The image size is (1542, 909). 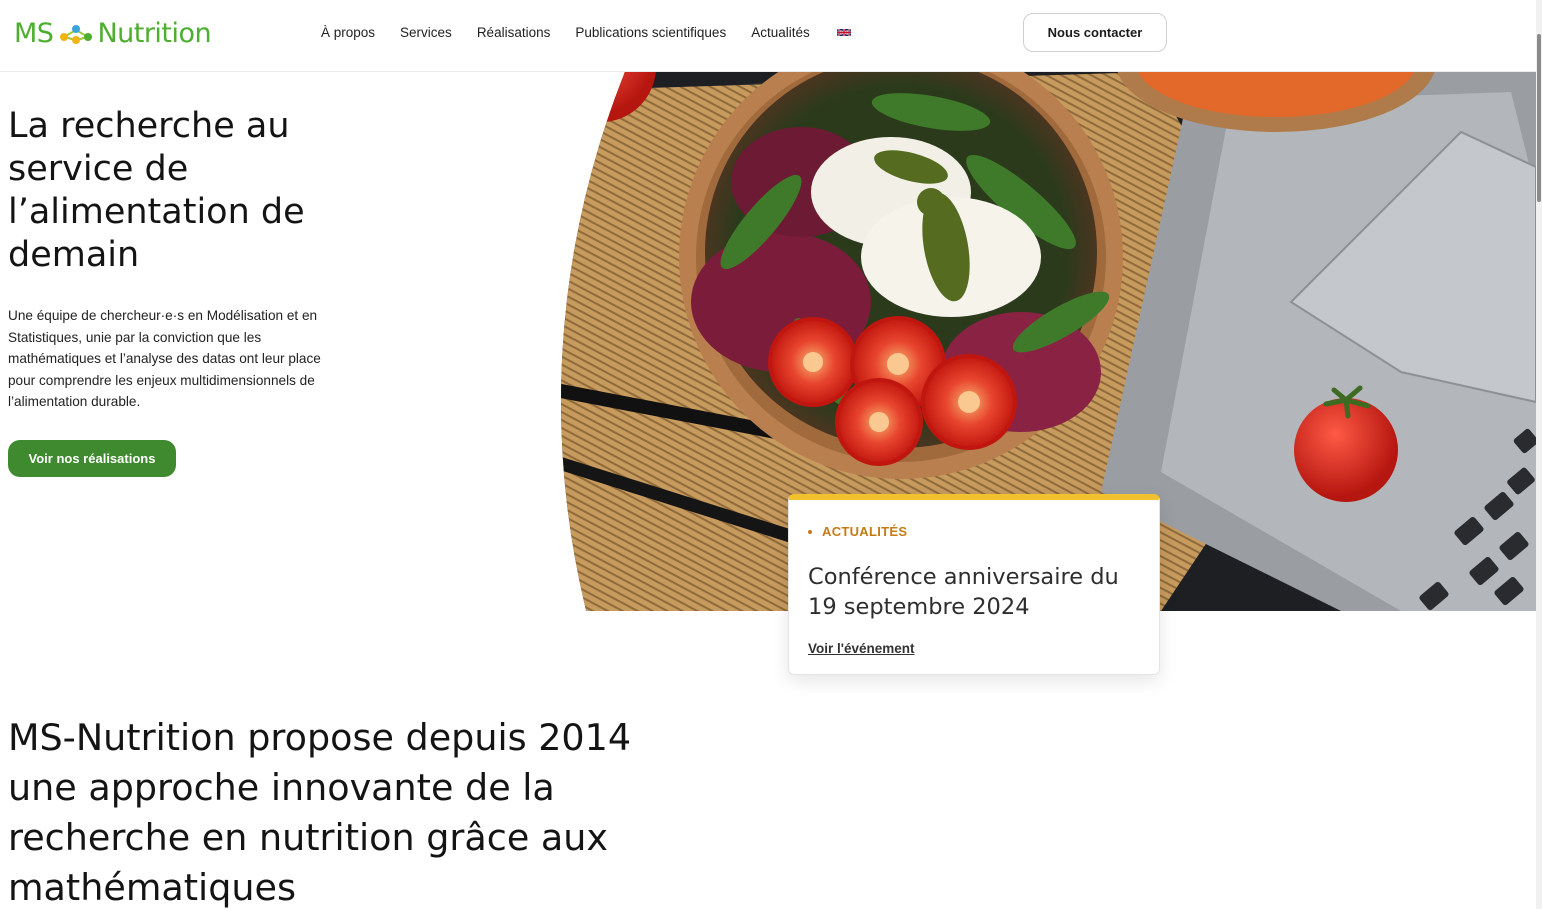 I want to click on bullet-dot-icon, so click(x=810, y=531).